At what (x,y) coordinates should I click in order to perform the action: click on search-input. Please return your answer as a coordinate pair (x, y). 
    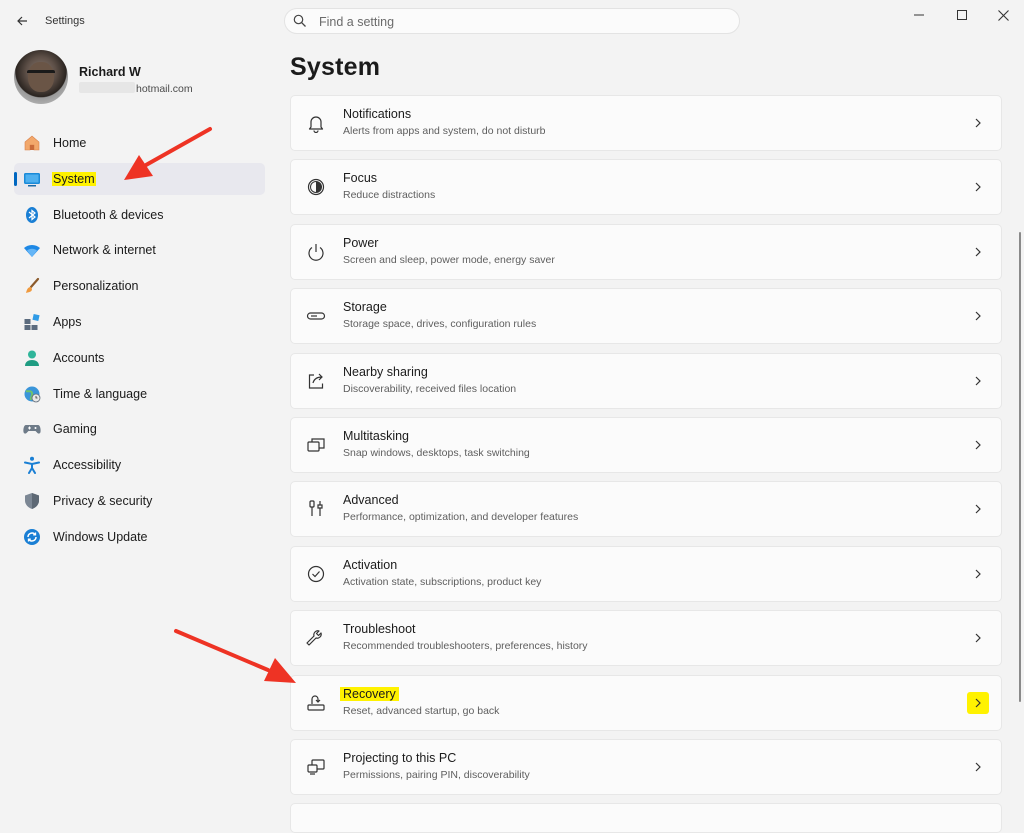
    Looking at the image, I should click on (519, 22).